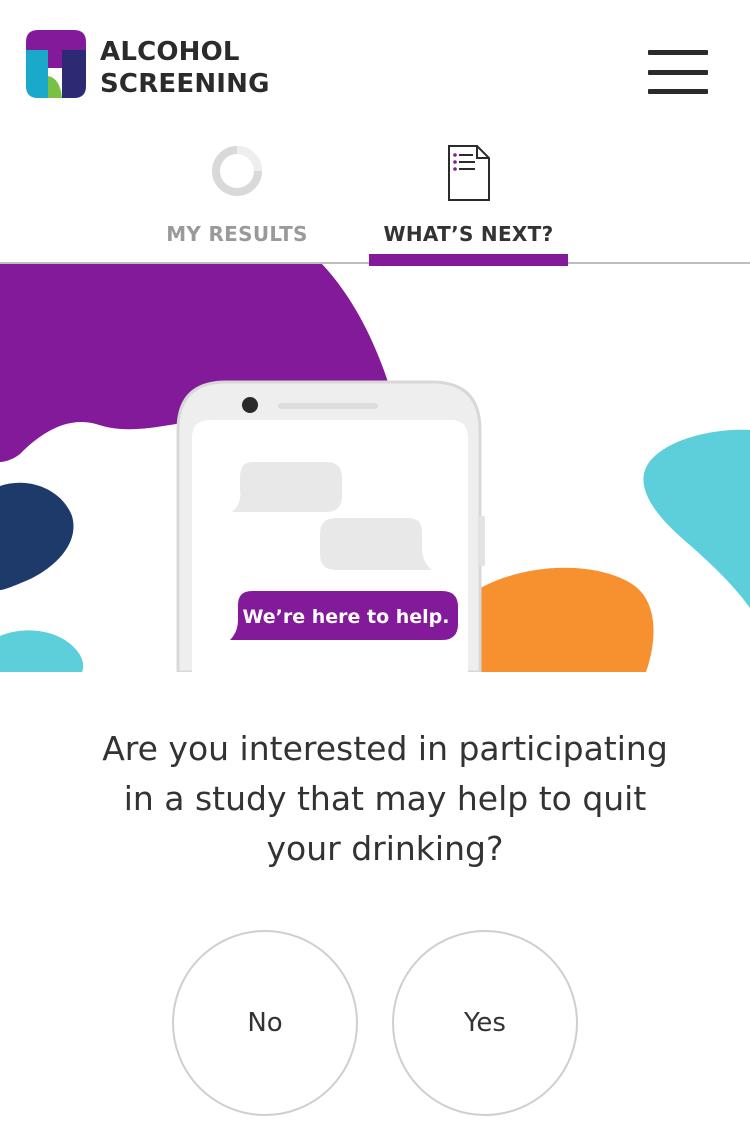  Describe the element at coordinates (345, 617) in the screenshot. I see `hero-bubble-text: We’re here to help.` at that location.